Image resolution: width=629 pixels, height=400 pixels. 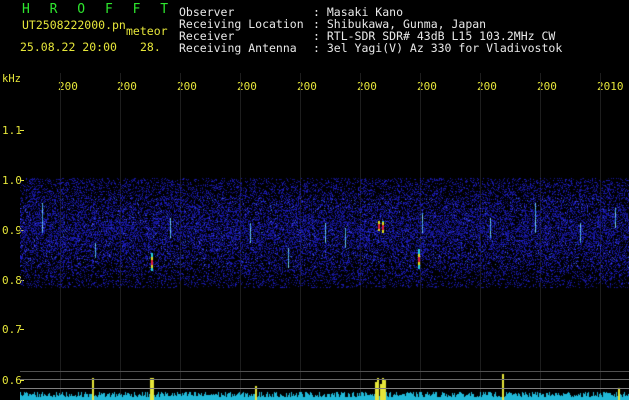 I want to click on y-tick-label: 1.1, so click(x=12, y=130).